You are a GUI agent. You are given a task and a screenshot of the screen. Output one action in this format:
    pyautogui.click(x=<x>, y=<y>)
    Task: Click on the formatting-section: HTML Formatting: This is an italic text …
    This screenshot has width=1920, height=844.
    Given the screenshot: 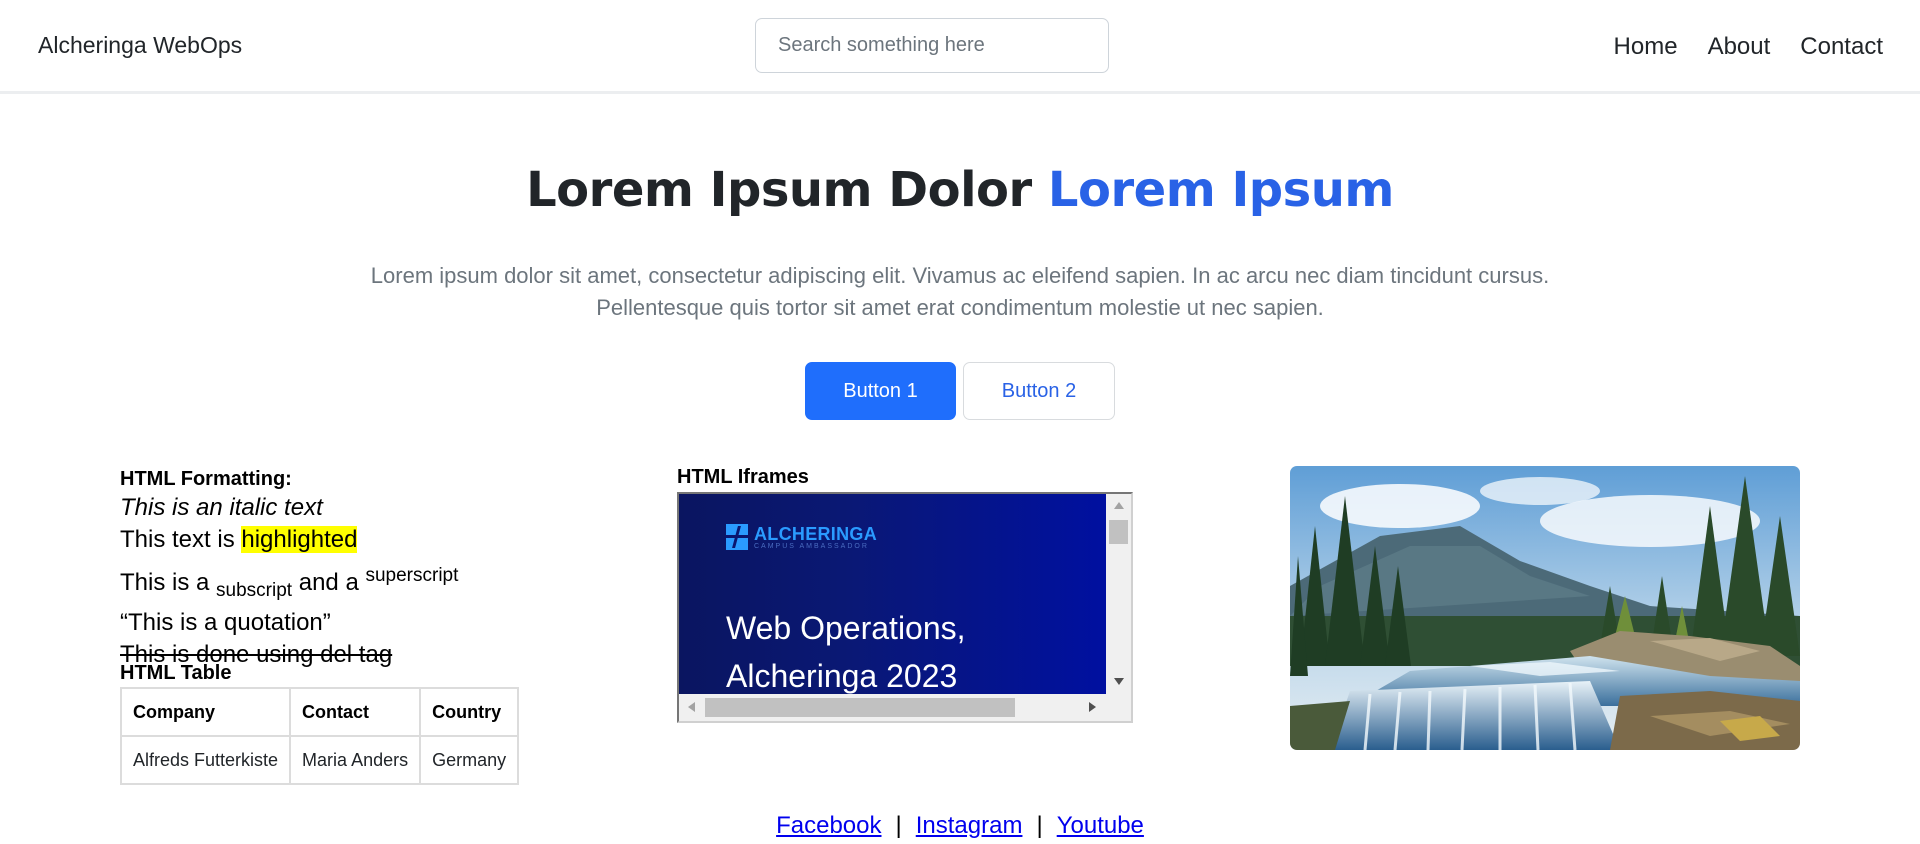 What is the action you would take?
    pyautogui.click(x=289, y=568)
    